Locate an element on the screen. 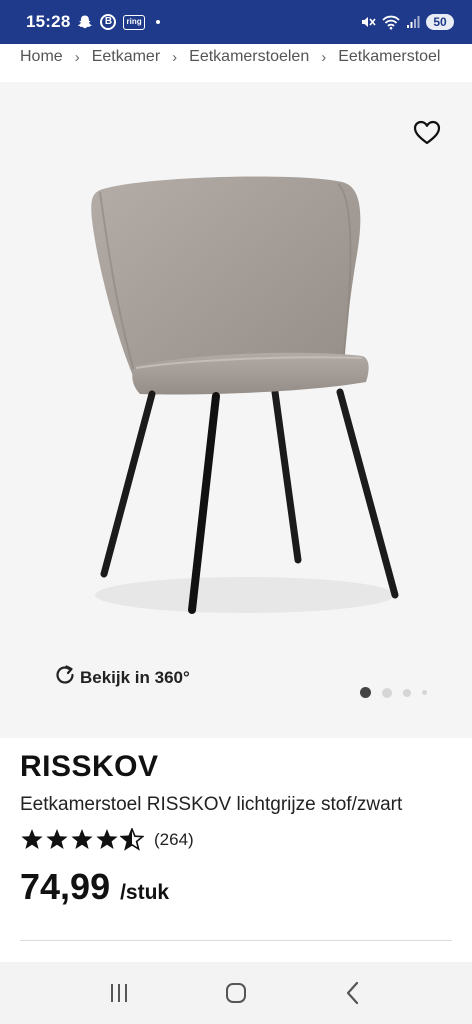 Image resolution: width=472 pixels, height=1024 pixels. status-time: 15:28 is located at coordinates (48, 21).